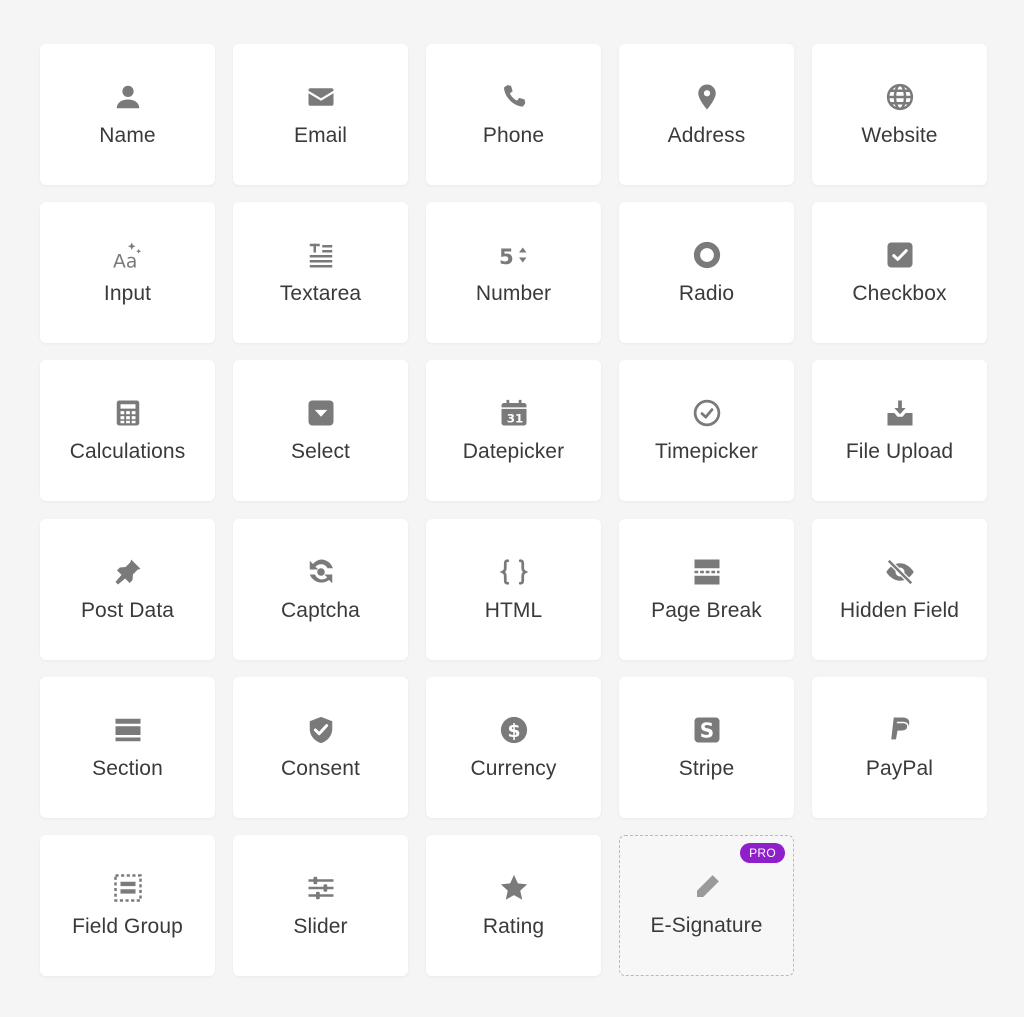 The width and height of the screenshot is (1024, 1017). I want to click on field-label: Currency, so click(513, 768).